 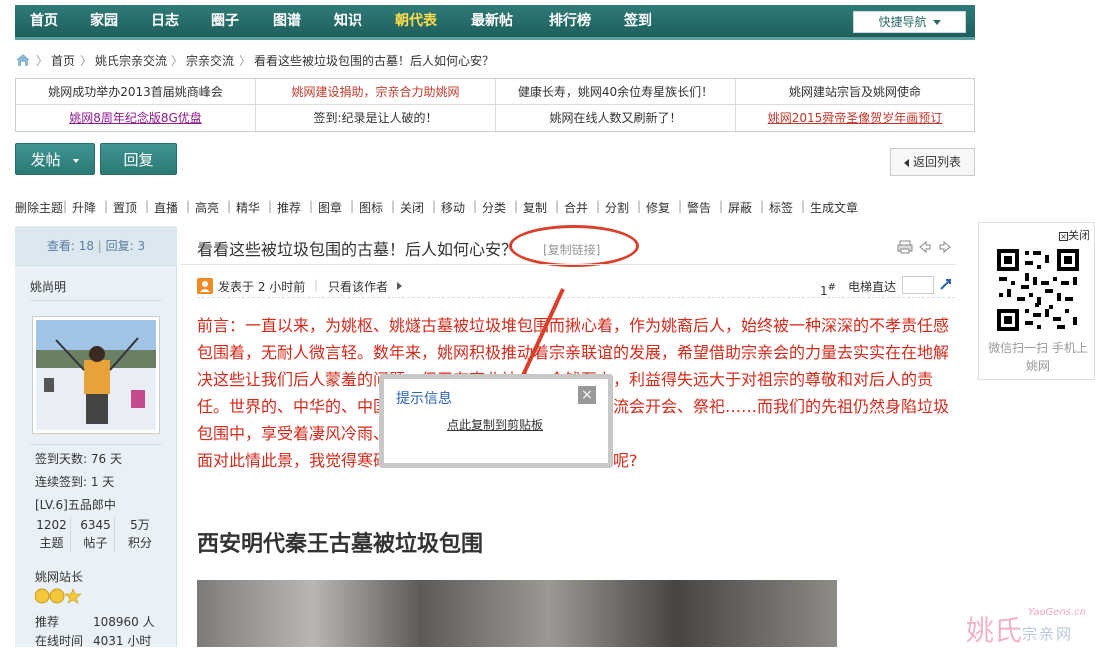 I want to click on previous-thread-icon, so click(x=925, y=248).